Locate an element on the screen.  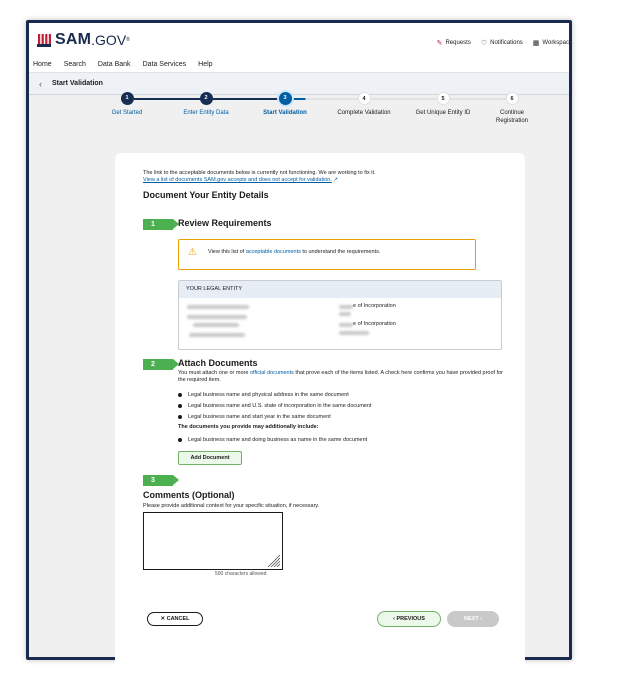
requests-icon: ✎ is located at coordinates (439, 43).